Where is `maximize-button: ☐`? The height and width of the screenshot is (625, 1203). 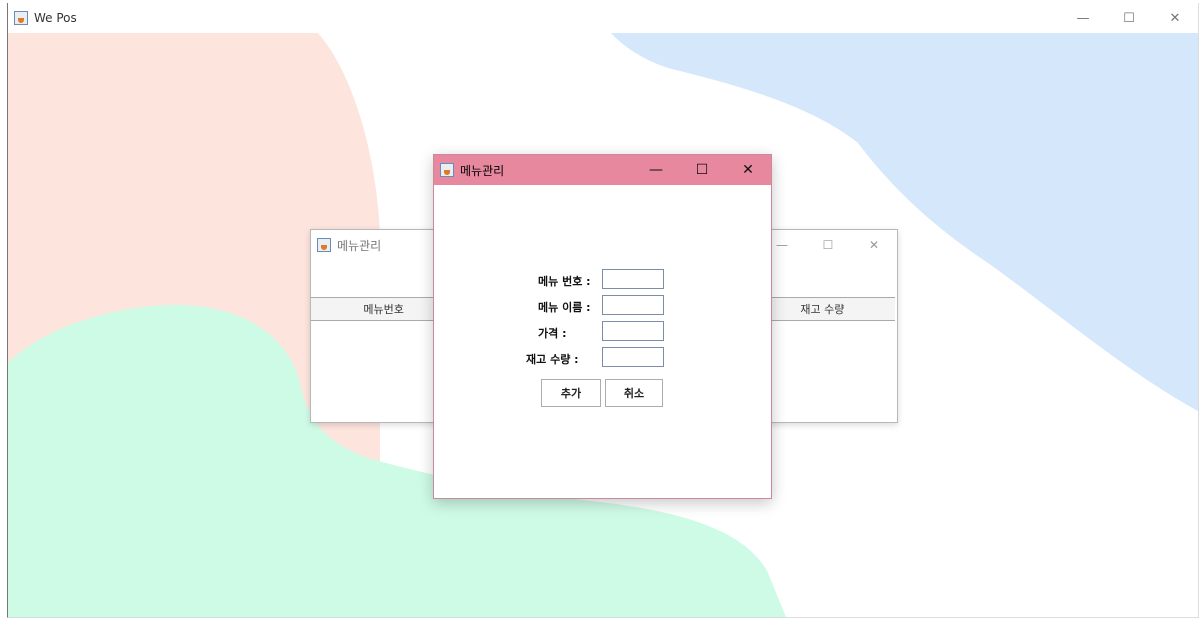 maximize-button: ☐ is located at coordinates (1129, 18).